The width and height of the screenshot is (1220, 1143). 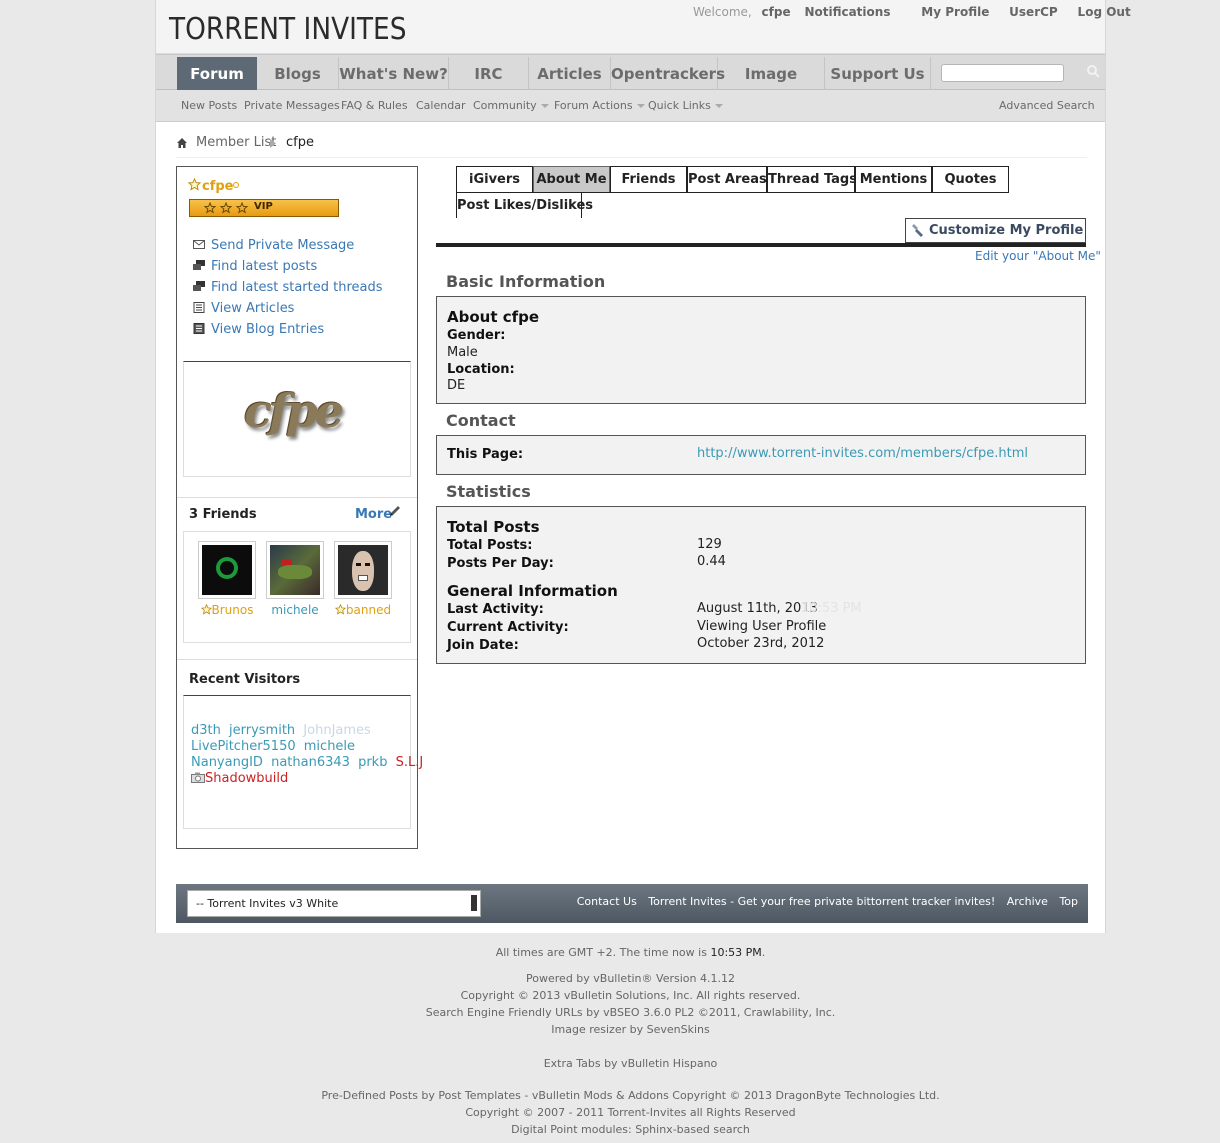 I want to click on join-date-label: Join Date:, so click(x=483, y=645).